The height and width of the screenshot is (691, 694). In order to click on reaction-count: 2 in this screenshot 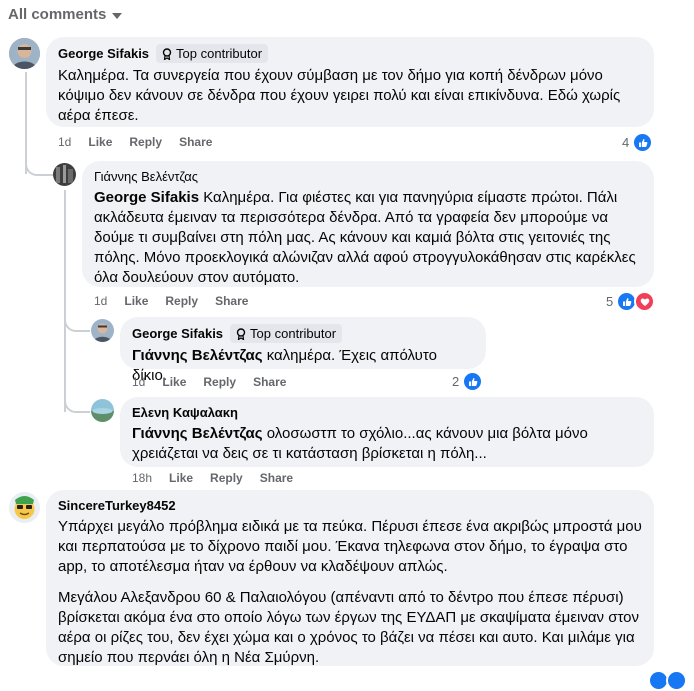, I will do `click(456, 381)`.